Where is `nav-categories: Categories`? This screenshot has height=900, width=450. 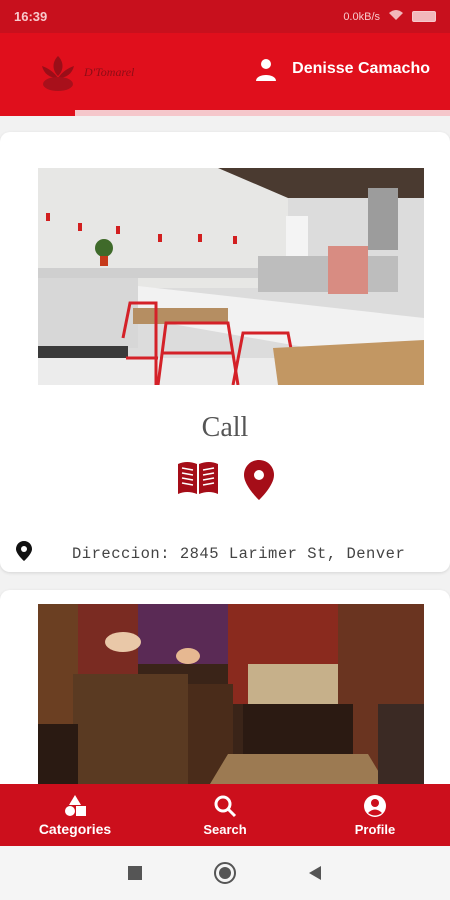
nav-categories: Categories is located at coordinates (75, 815).